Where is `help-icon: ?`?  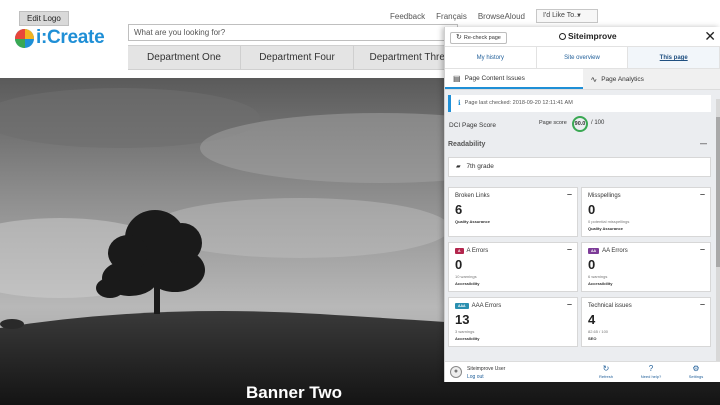 help-icon: ? is located at coordinates (651, 368).